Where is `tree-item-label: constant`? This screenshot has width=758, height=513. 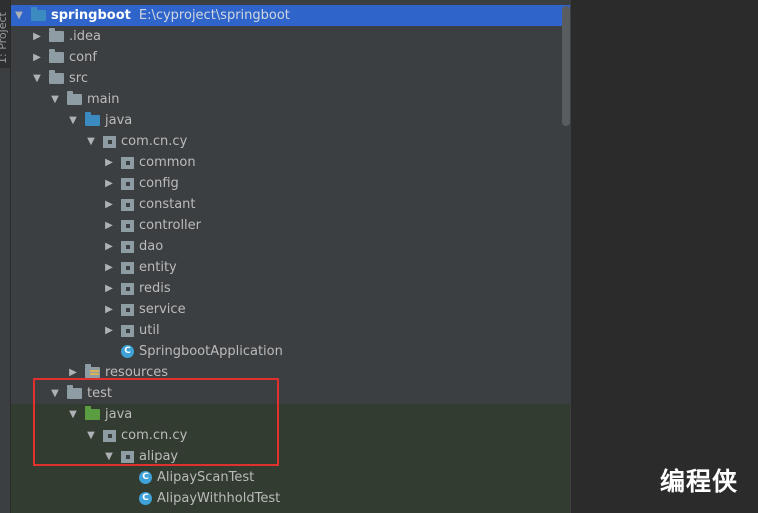 tree-item-label: constant is located at coordinates (167, 204).